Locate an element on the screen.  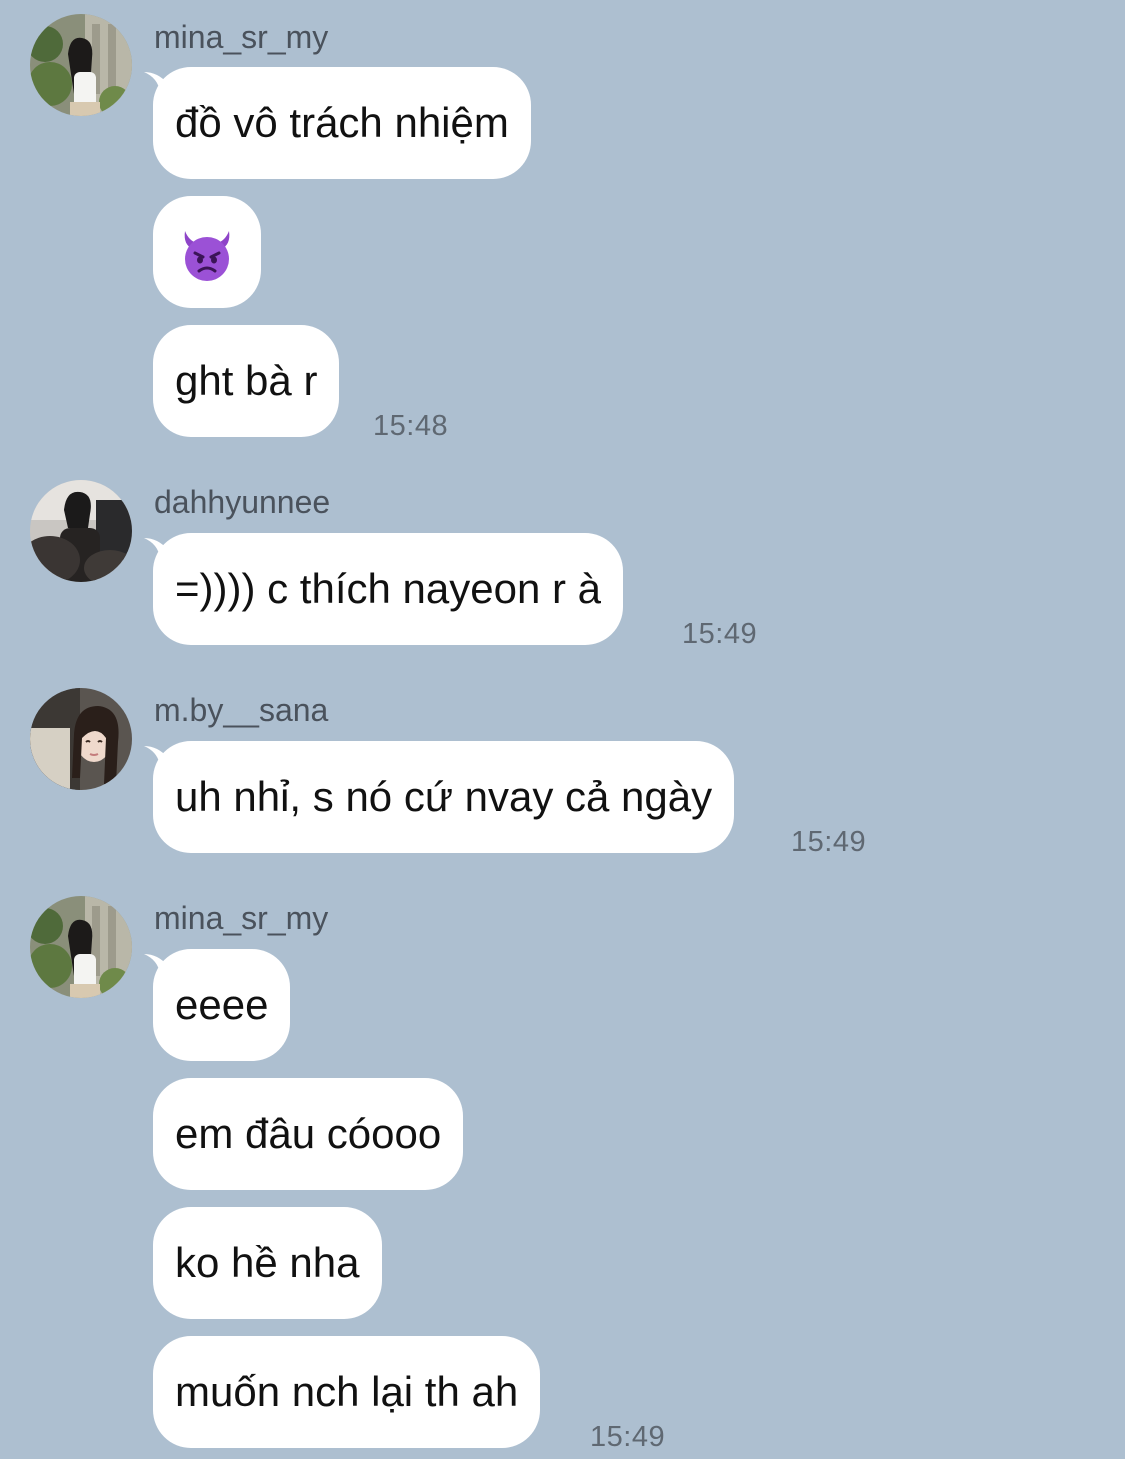
message-bubble: đồ vô trách nhiệm is located at coordinates (342, 123).